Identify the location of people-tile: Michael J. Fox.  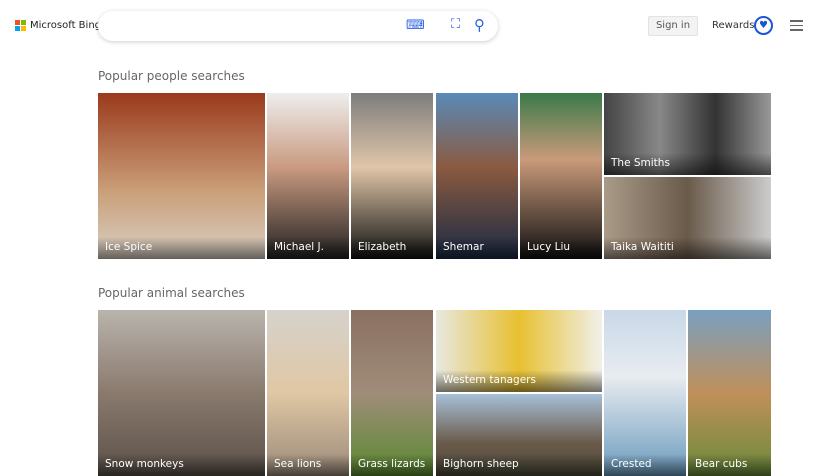
(308, 176).